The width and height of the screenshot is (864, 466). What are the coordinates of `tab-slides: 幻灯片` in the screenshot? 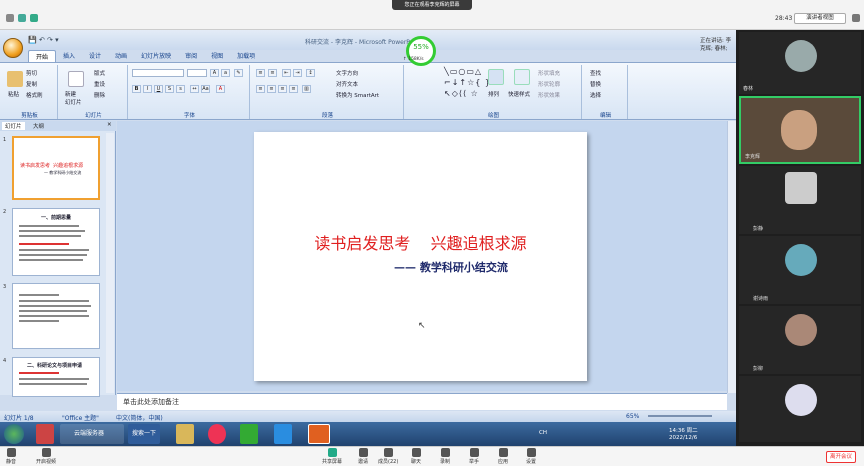 It's located at (13, 126).